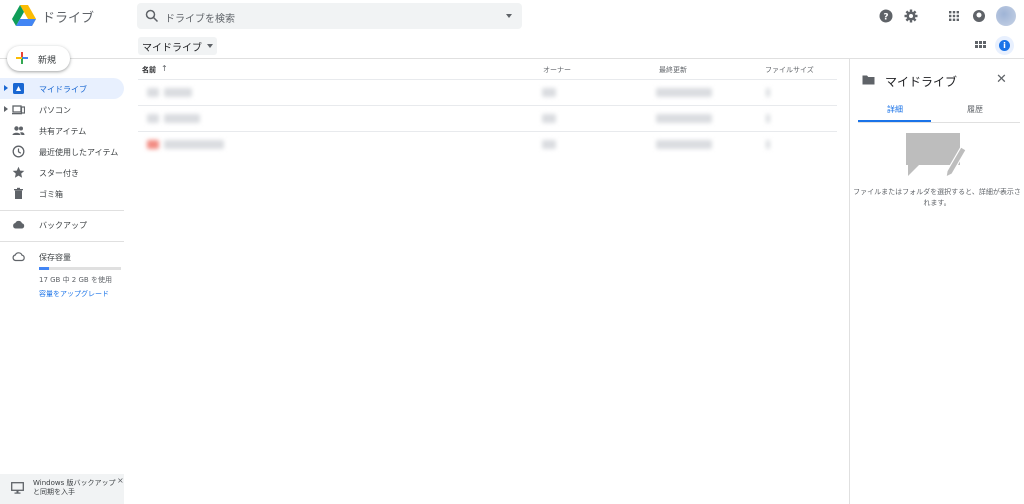 This screenshot has width=1024, height=504. I want to click on star-icon, so click(18, 172).